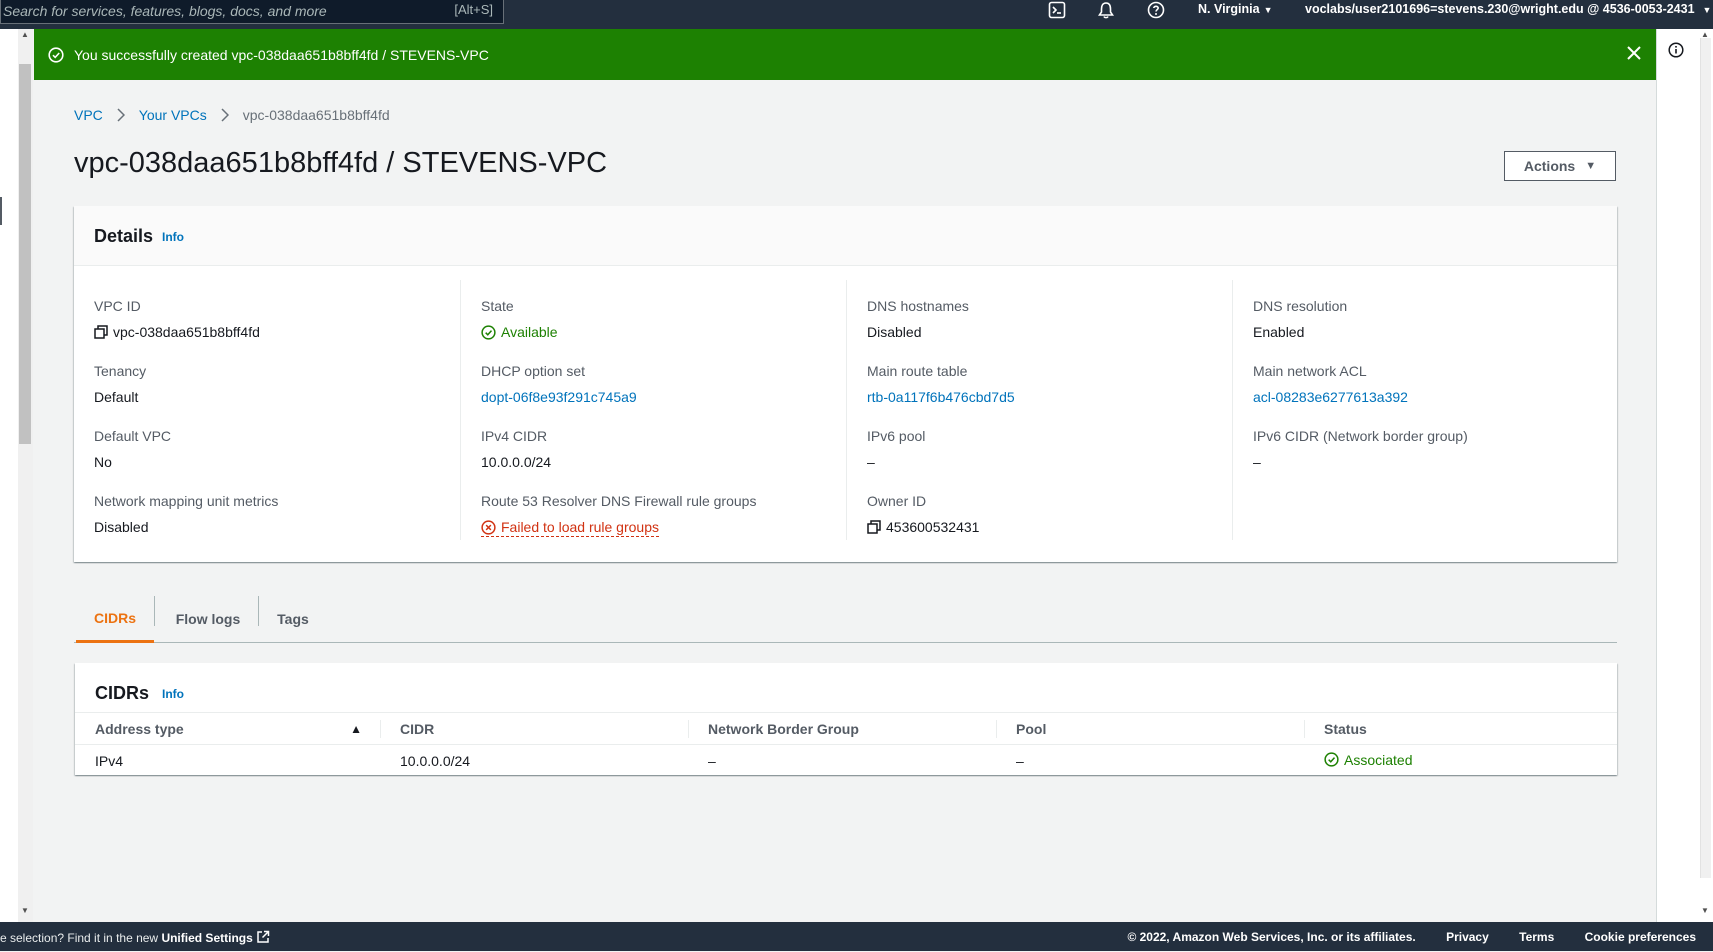 The height and width of the screenshot is (952, 1713). Describe the element at coordinates (122, 693) in the screenshot. I see `cidrs-title: CIDRs` at that location.